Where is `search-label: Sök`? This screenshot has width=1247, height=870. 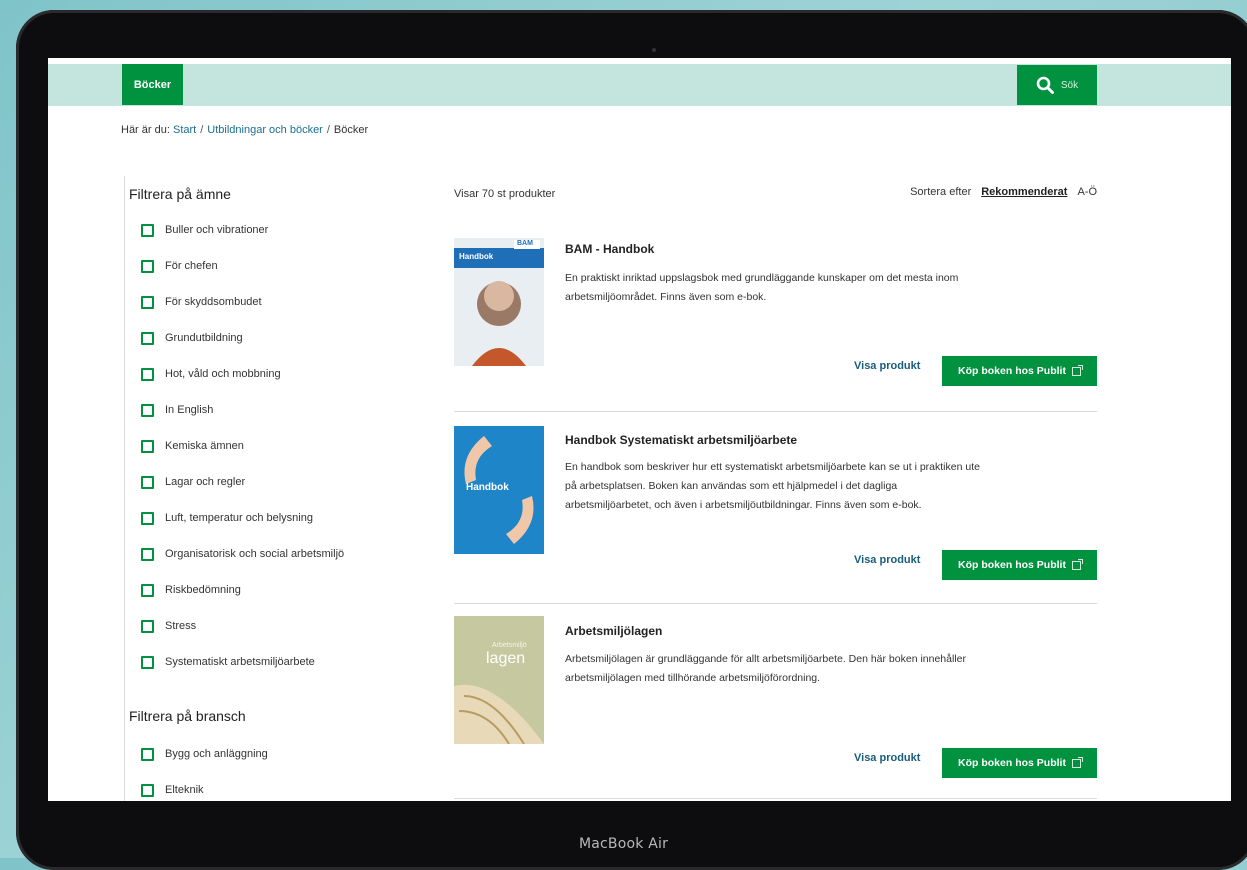
search-label: Sök is located at coordinates (1069, 85).